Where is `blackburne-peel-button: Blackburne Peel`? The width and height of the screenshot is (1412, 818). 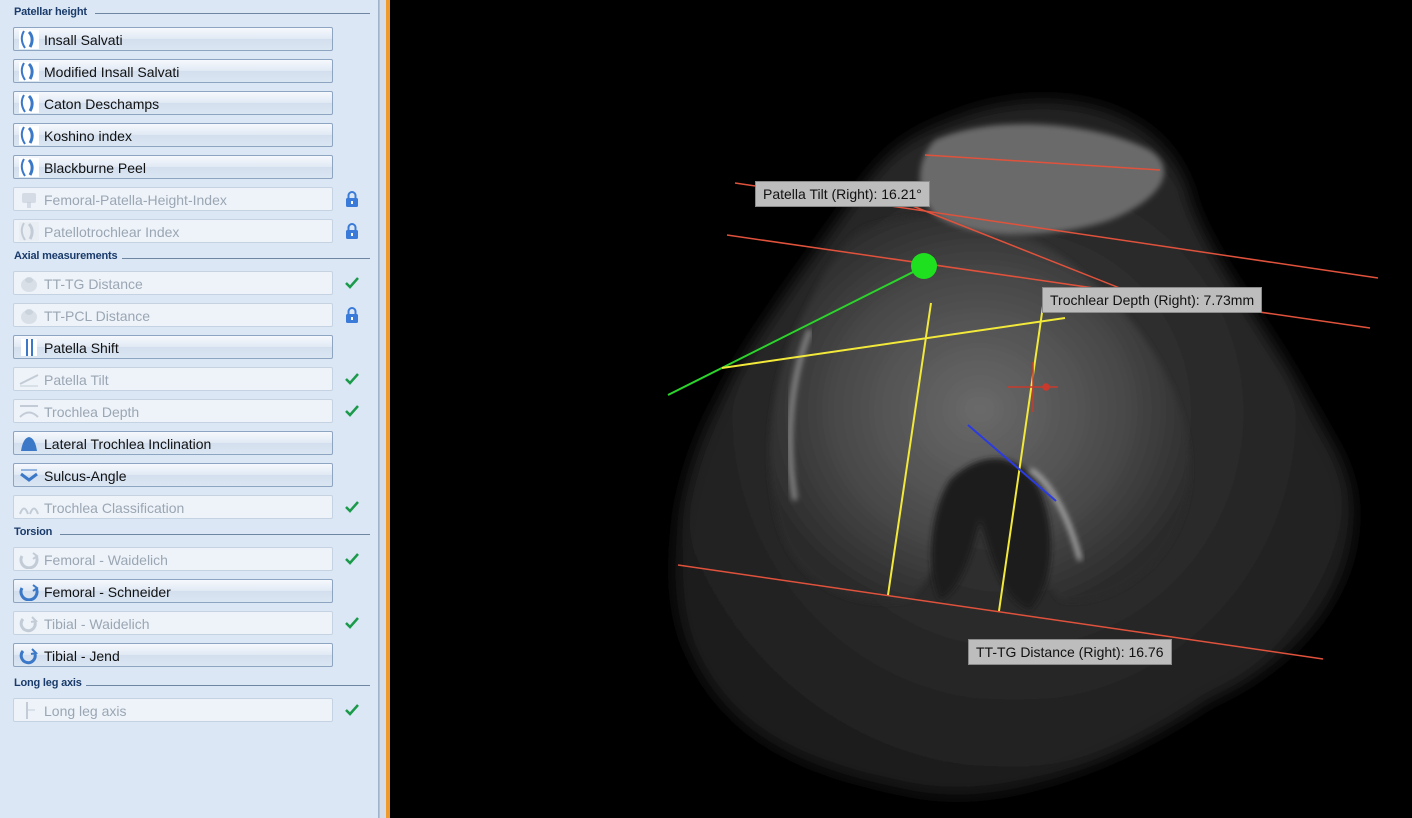 blackburne-peel-button: Blackburne Peel is located at coordinates (173, 167).